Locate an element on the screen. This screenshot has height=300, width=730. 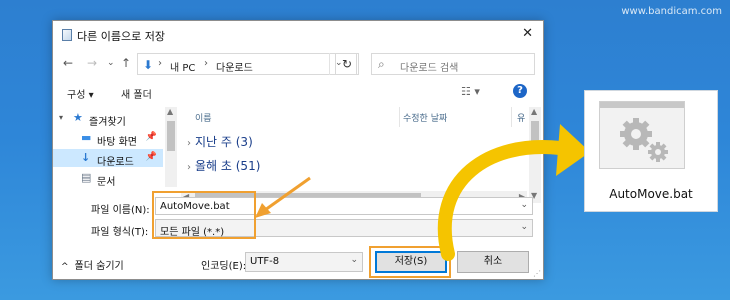
title-bar: 다른 이름으로 저장 ✕ is located at coordinates (298, 35).